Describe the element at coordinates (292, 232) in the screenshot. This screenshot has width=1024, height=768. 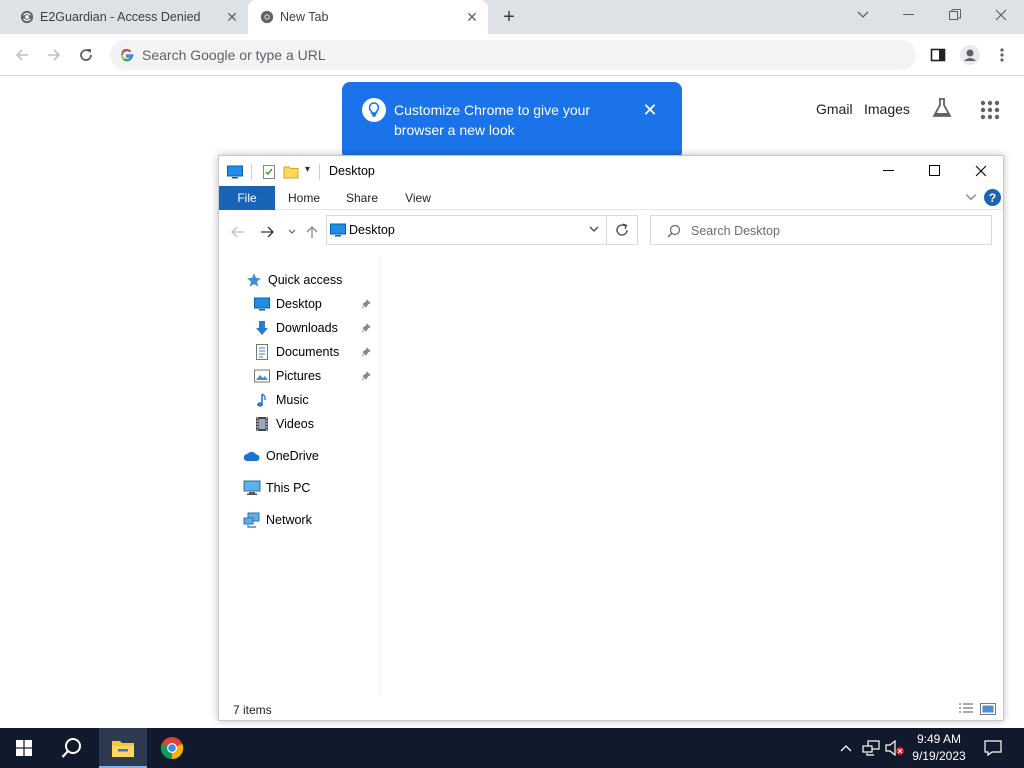
I see `recent-locations-icon` at that location.